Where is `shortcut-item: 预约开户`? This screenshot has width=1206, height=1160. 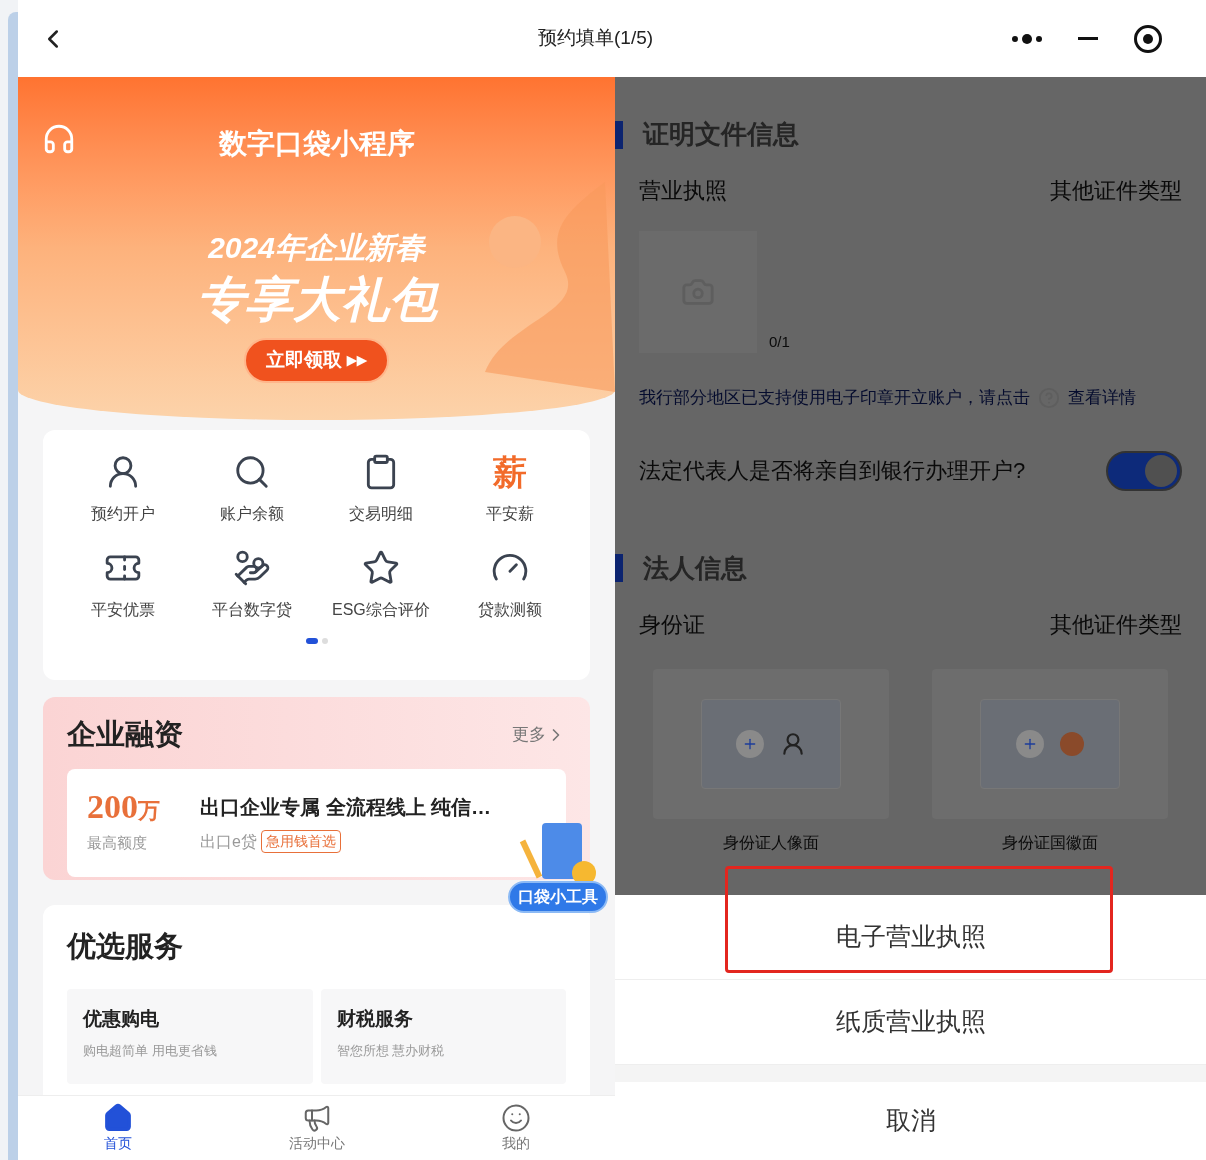 shortcut-item: 预约开户 is located at coordinates (123, 488).